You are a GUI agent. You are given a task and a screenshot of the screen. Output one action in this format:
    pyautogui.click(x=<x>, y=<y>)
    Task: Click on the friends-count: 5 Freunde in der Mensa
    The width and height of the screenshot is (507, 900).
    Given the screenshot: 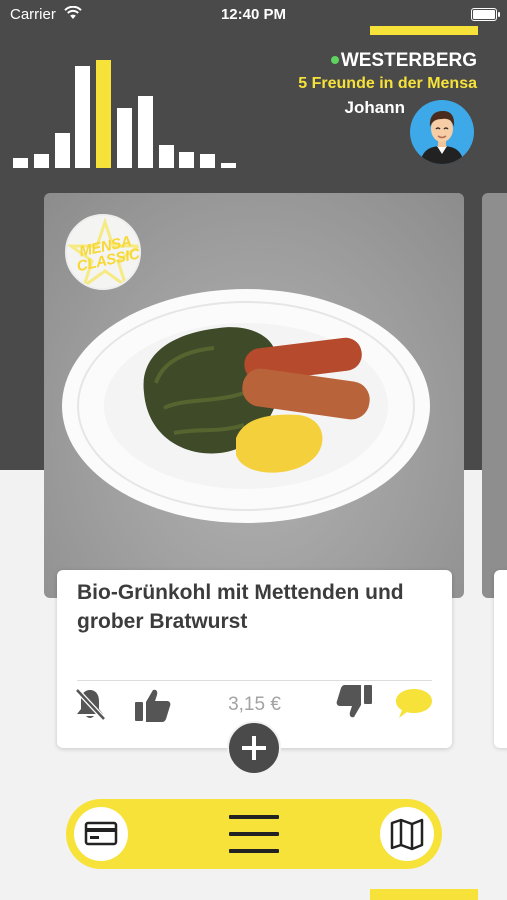 What is the action you would take?
    pyautogui.click(x=387, y=84)
    